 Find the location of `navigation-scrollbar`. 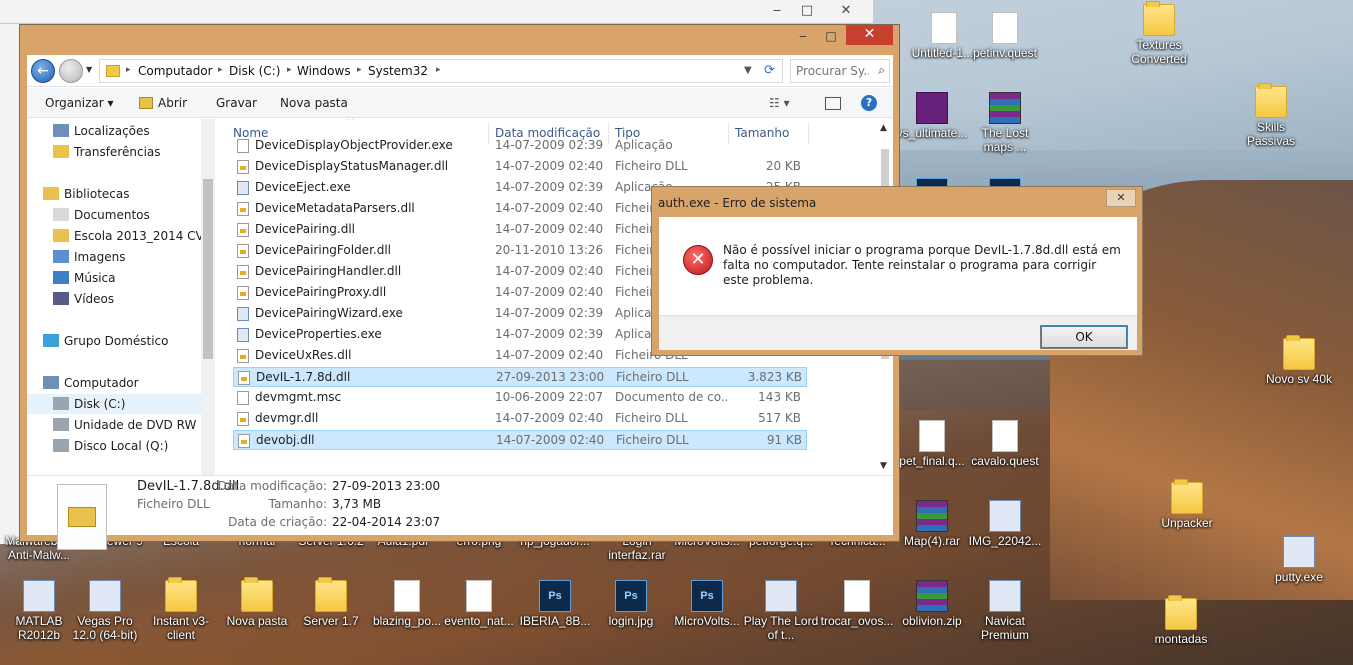

navigation-scrollbar is located at coordinates (208, 297).